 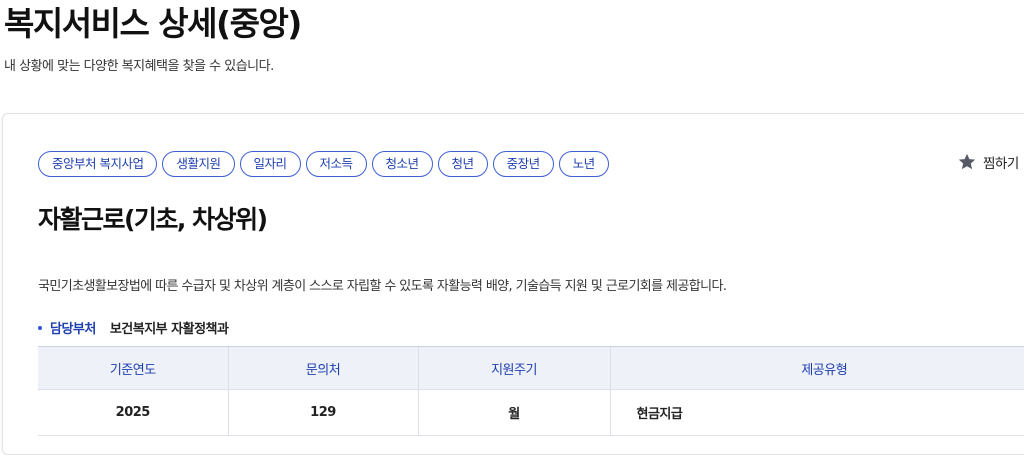 I want to click on department-value: 보건복지부 자활정책과, so click(x=169, y=329).